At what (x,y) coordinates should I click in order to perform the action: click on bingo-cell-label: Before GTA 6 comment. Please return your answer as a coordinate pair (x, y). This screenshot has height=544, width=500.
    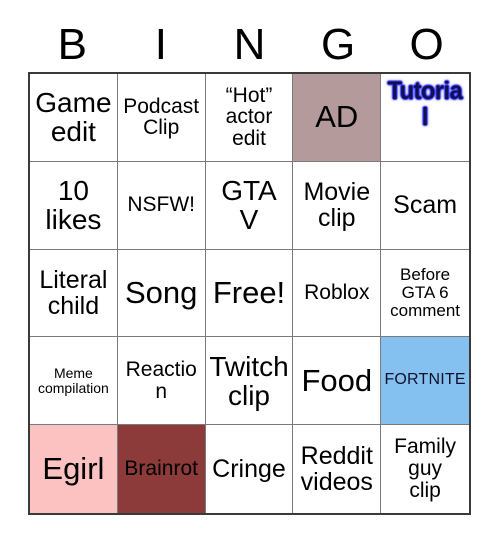
    Looking at the image, I should click on (425, 292).